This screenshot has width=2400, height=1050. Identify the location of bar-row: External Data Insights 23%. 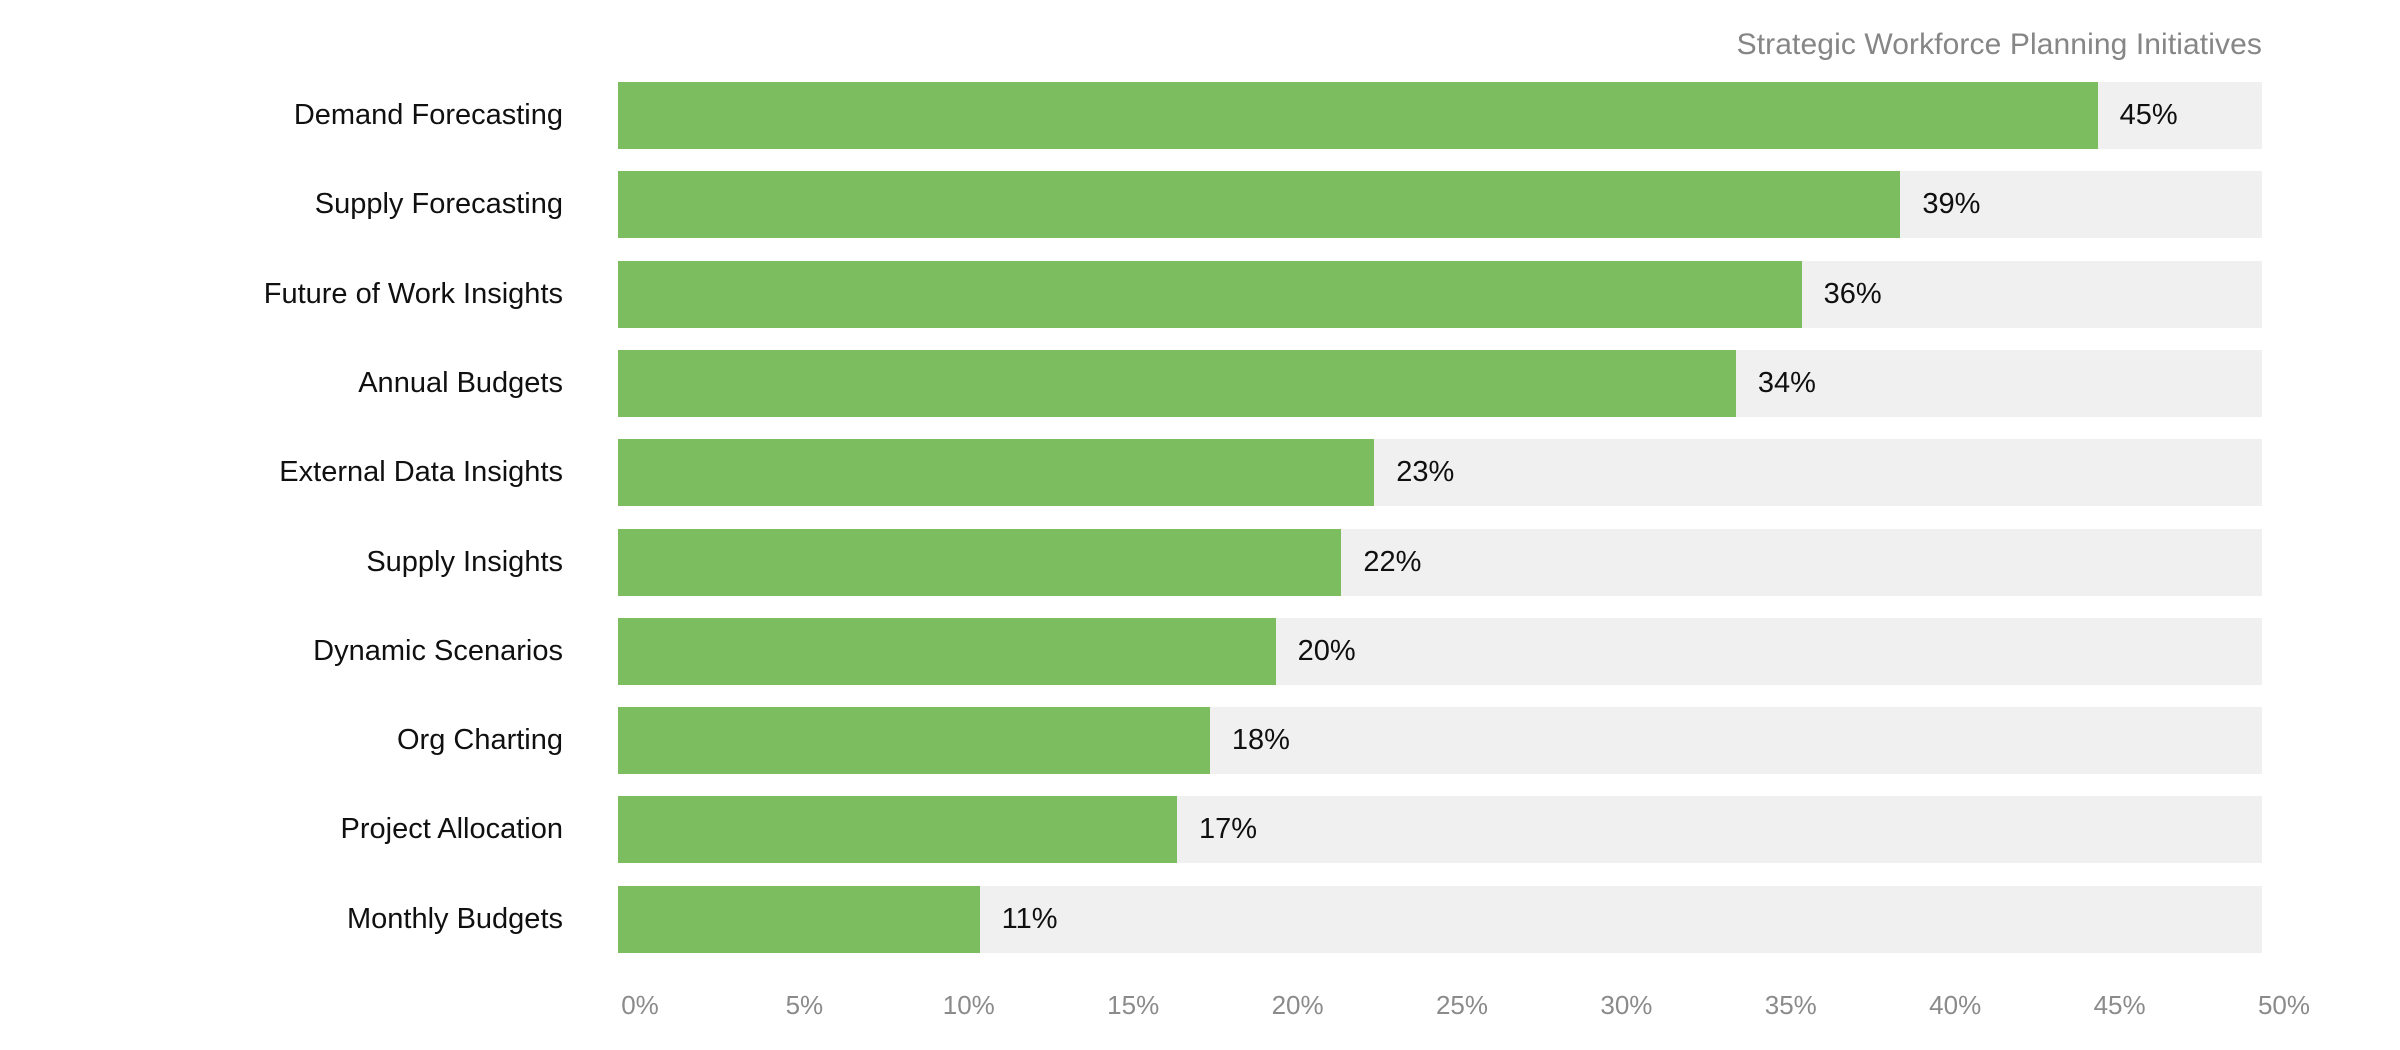
(1200, 473).